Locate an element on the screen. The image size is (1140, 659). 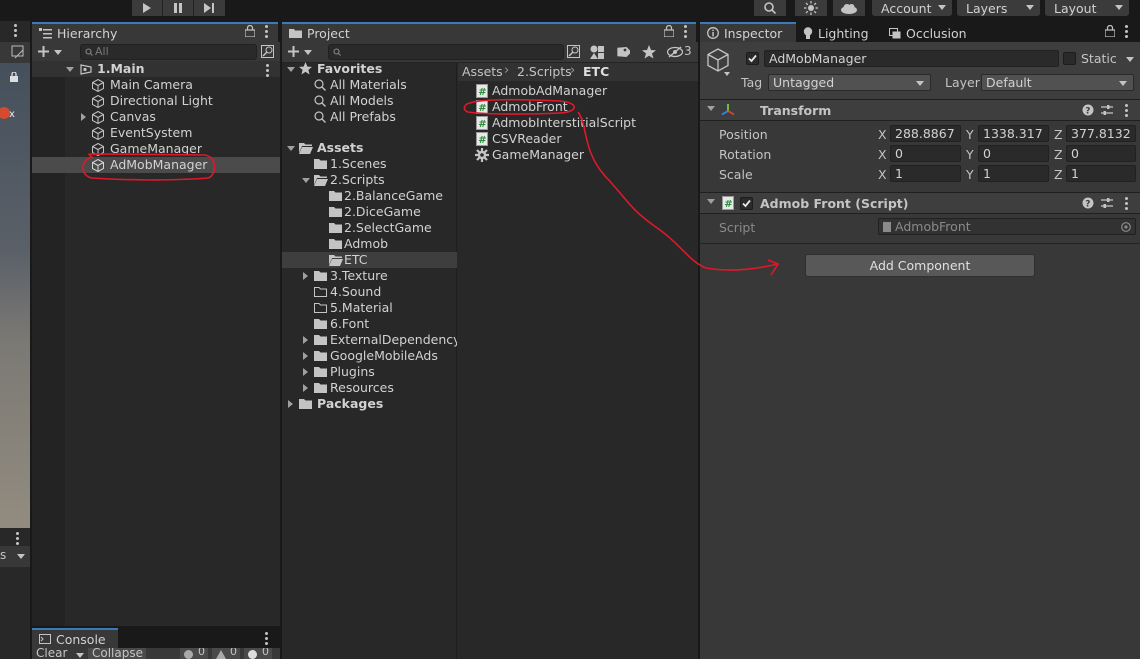
position-x-input: 288.8867 is located at coordinates (925, 133).